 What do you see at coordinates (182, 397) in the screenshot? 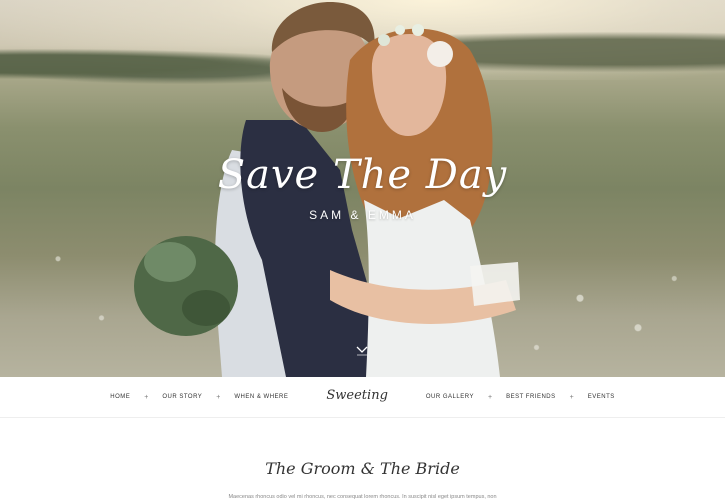
I see `nav-item-our-story: OUR STORY` at bounding box center [182, 397].